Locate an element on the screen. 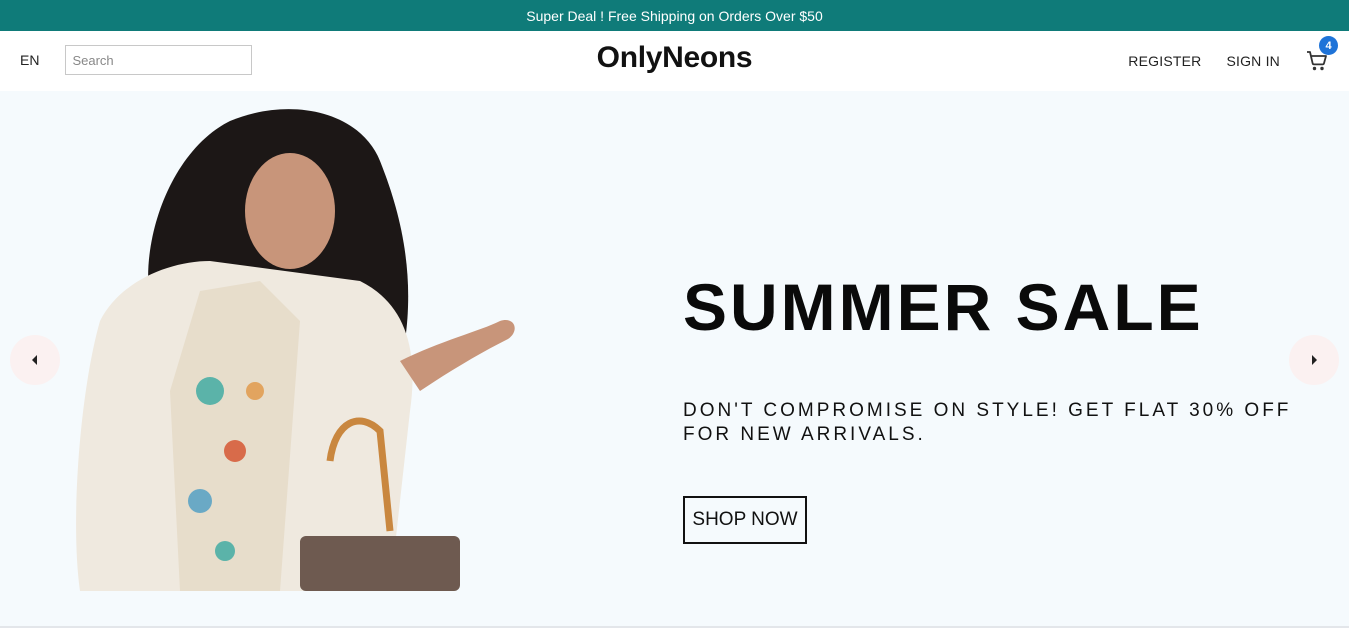 Image resolution: width=1349 pixels, height=628 pixels. slider-prev-button is located at coordinates (35, 360).